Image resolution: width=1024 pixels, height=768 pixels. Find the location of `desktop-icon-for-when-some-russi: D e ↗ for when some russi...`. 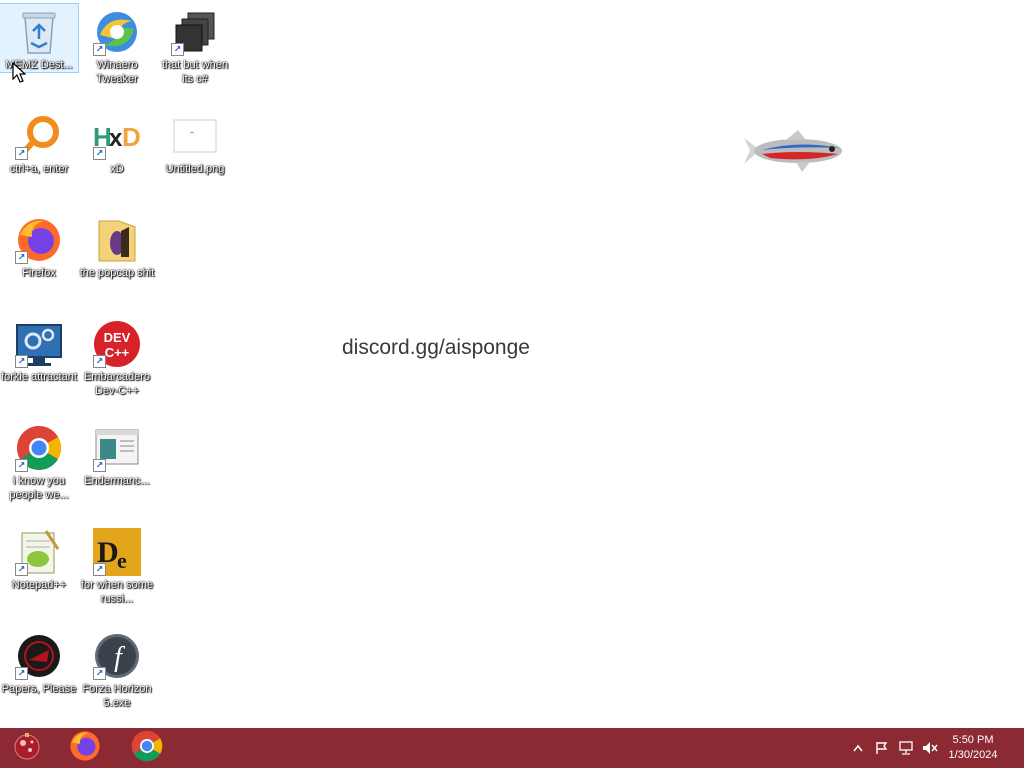

desktop-icon-for-when-some-russi: D e ↗ for when some russi... is located at coordinates (117, 565).